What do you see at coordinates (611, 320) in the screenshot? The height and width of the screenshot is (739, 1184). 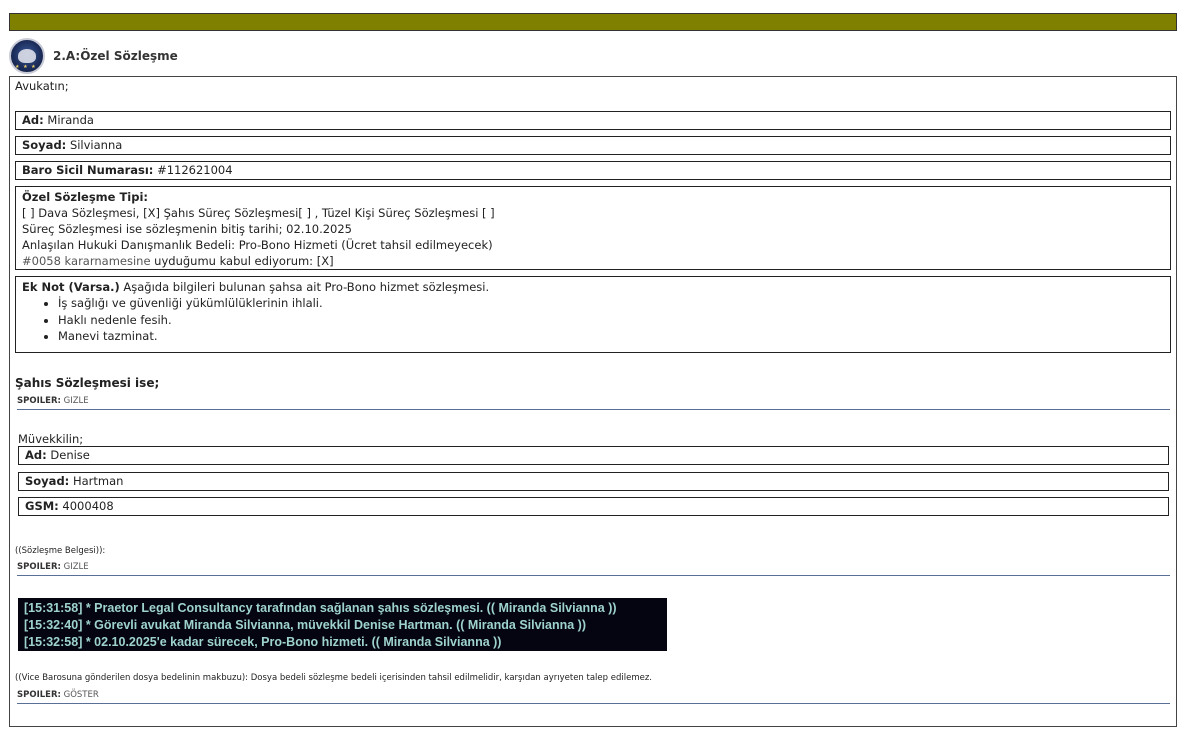 I see `list-item: Haklı nedenle fesih.` at bounding box center [611, 320].